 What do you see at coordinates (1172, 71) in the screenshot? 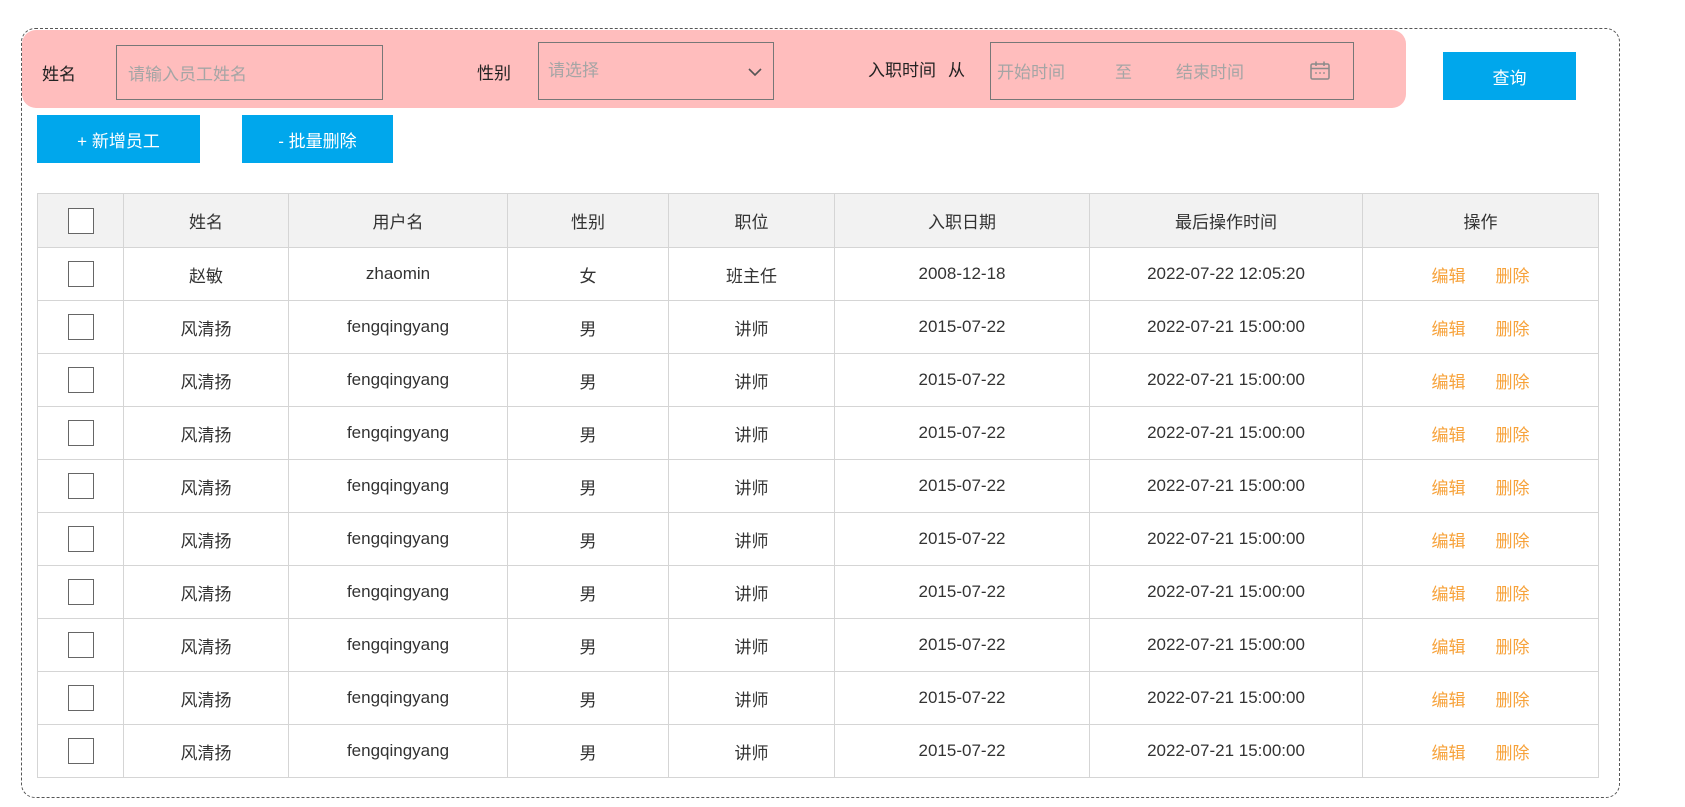
I see `hire-date-range-picker: 开始时间 至 结束时间` at bounding box center [1172, 71].